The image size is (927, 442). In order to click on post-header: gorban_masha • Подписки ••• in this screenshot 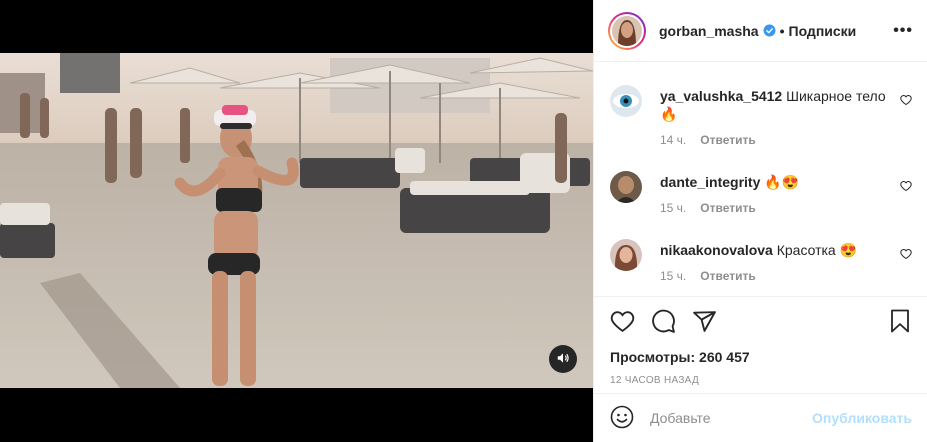, I will do `click(760, 31)`.